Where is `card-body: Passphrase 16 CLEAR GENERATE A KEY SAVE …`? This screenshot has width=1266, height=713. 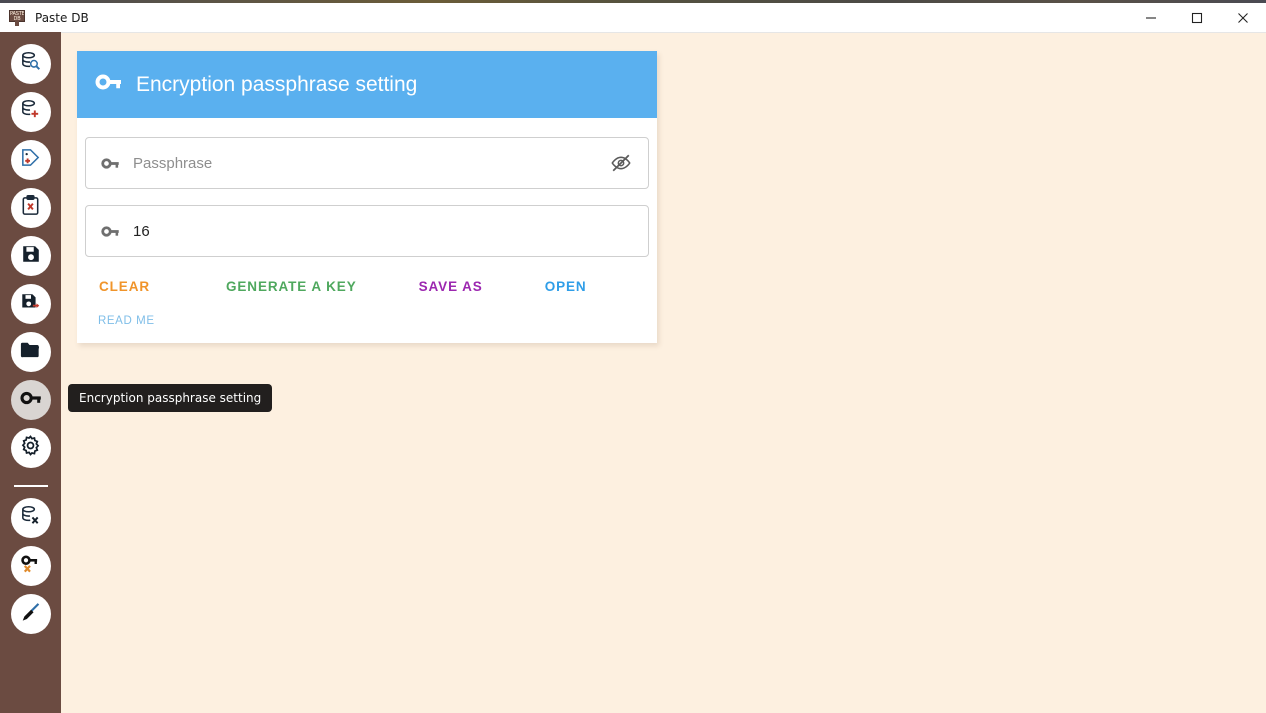 card-body: Passphrase 16 CLEAR GENERATE A KEY SAVE … is located at coordinates (367, 230).